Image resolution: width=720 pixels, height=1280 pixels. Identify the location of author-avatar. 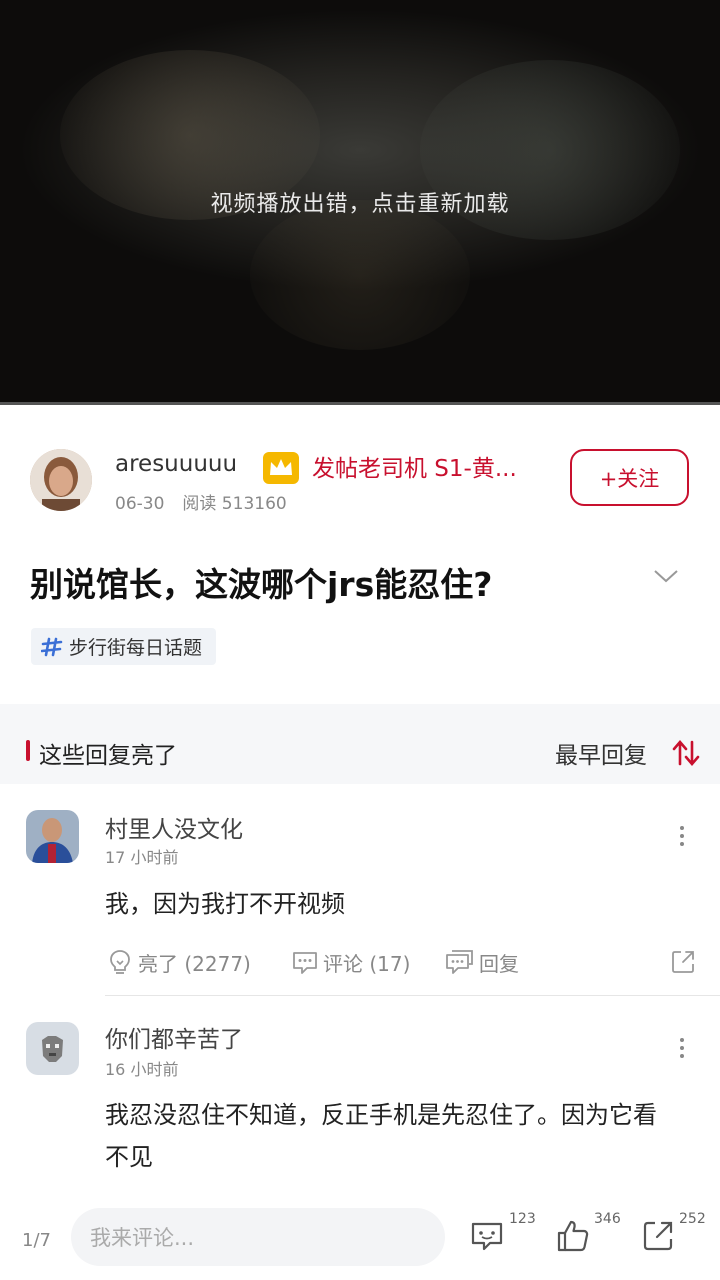
(61, 480).